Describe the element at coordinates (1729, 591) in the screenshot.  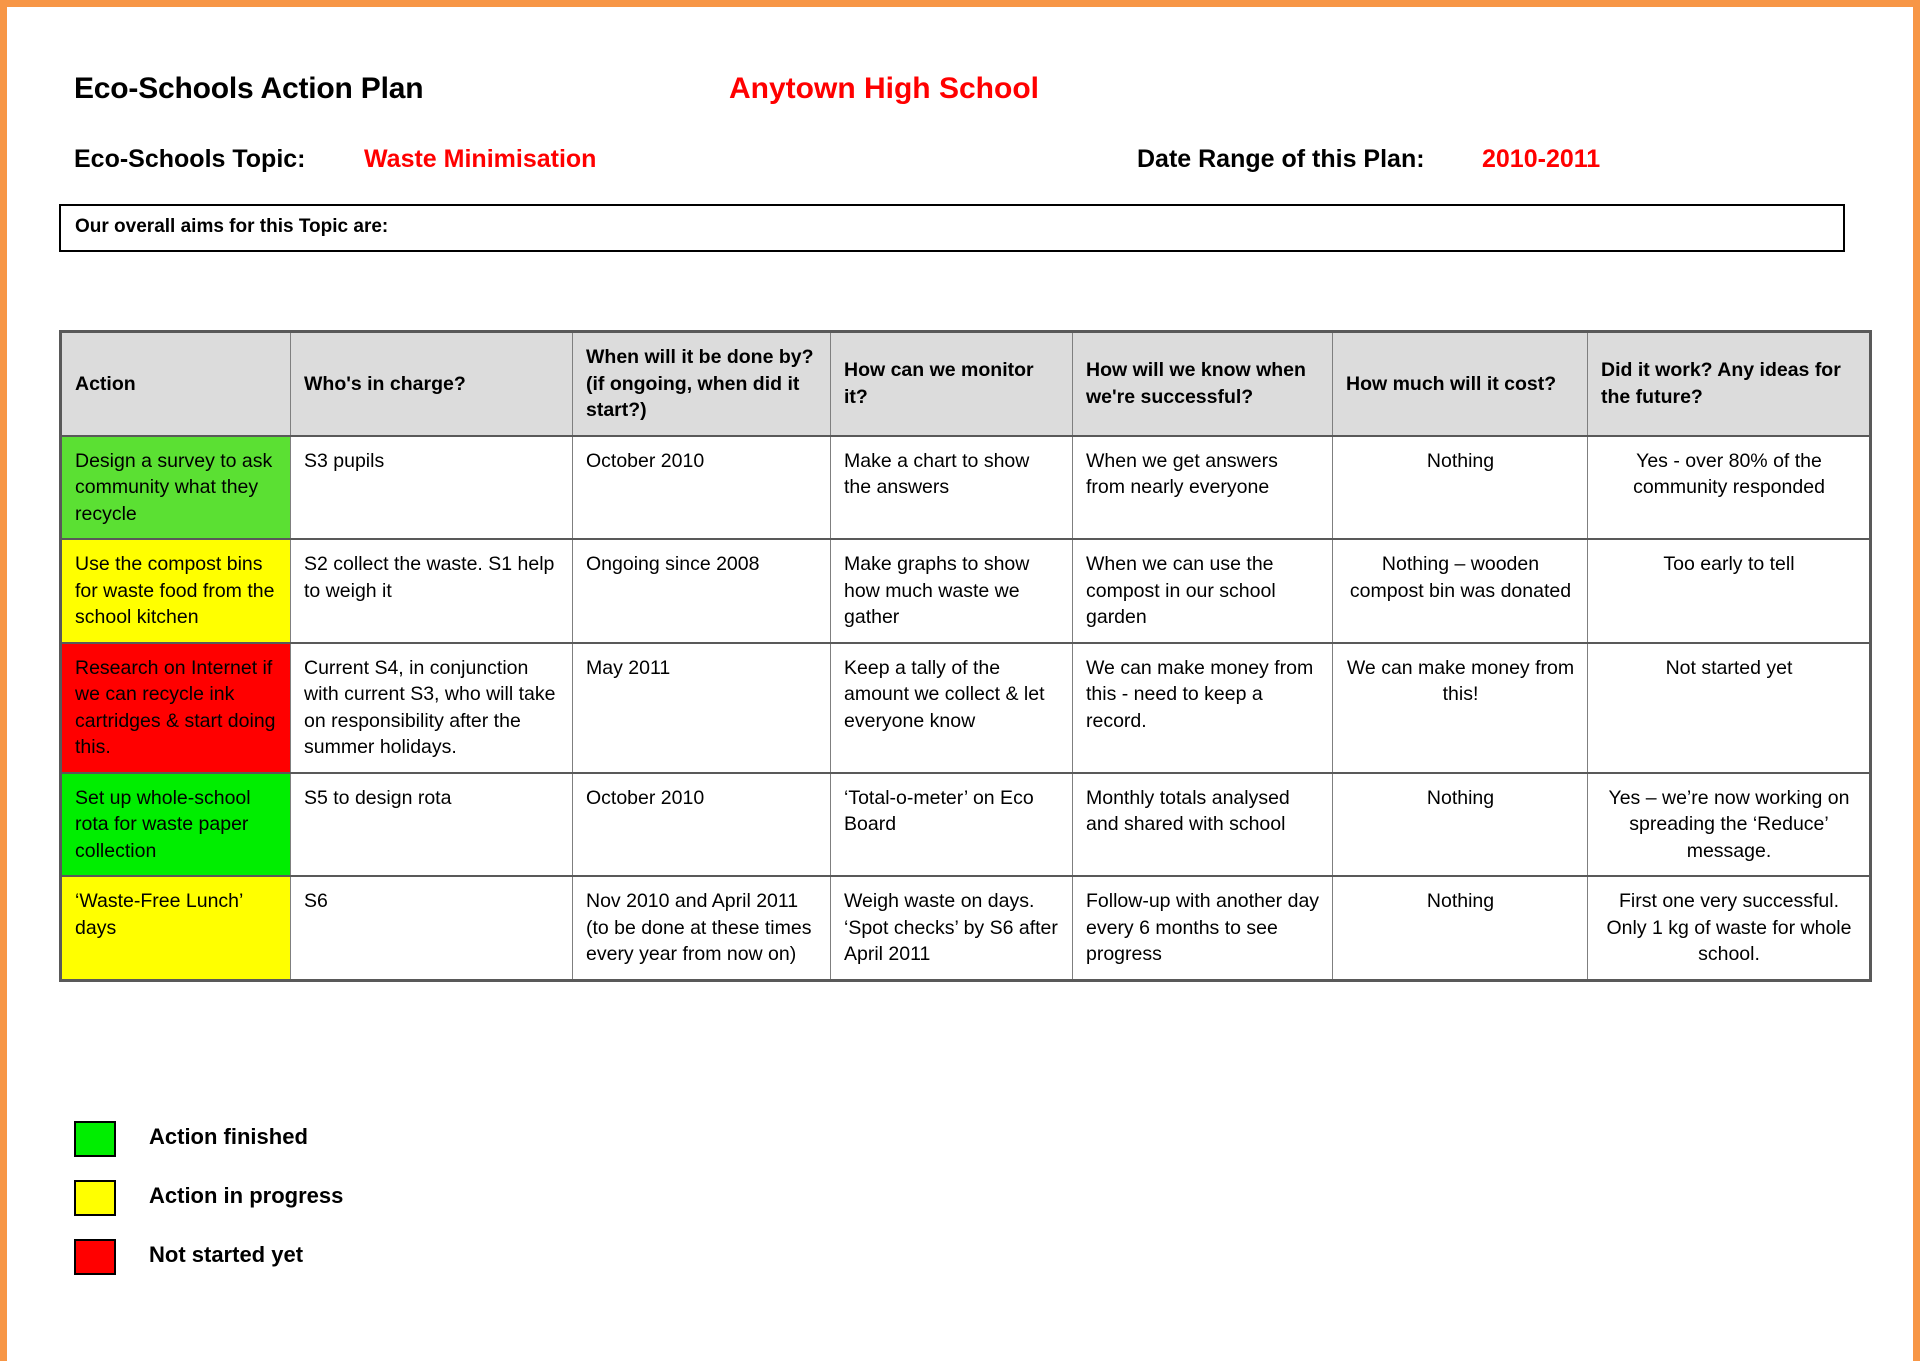
I see `work-cell: Too early to tell` at that location.